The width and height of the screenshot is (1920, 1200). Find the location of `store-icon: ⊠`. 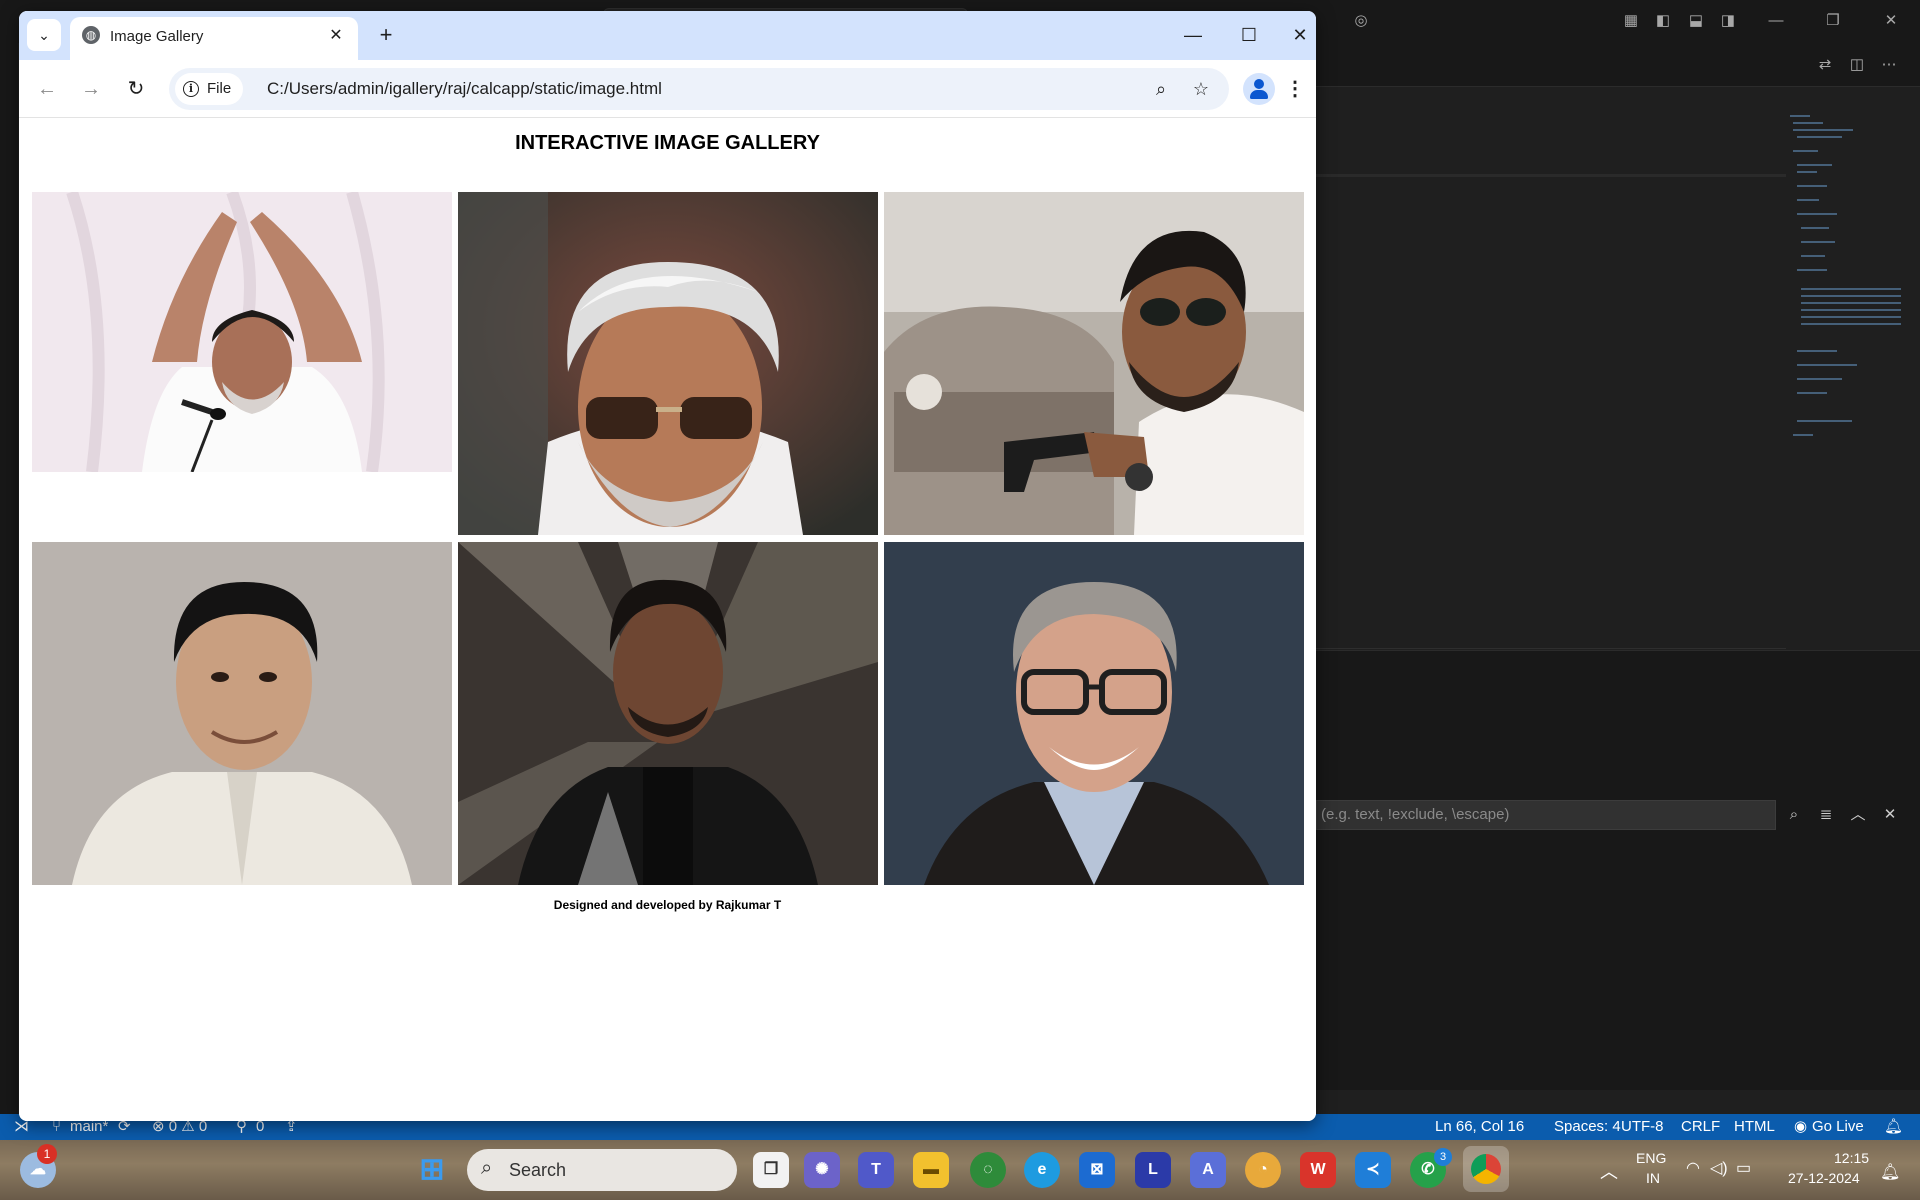

store-icon: ⊠ is located at coordinates (1097, 1170).